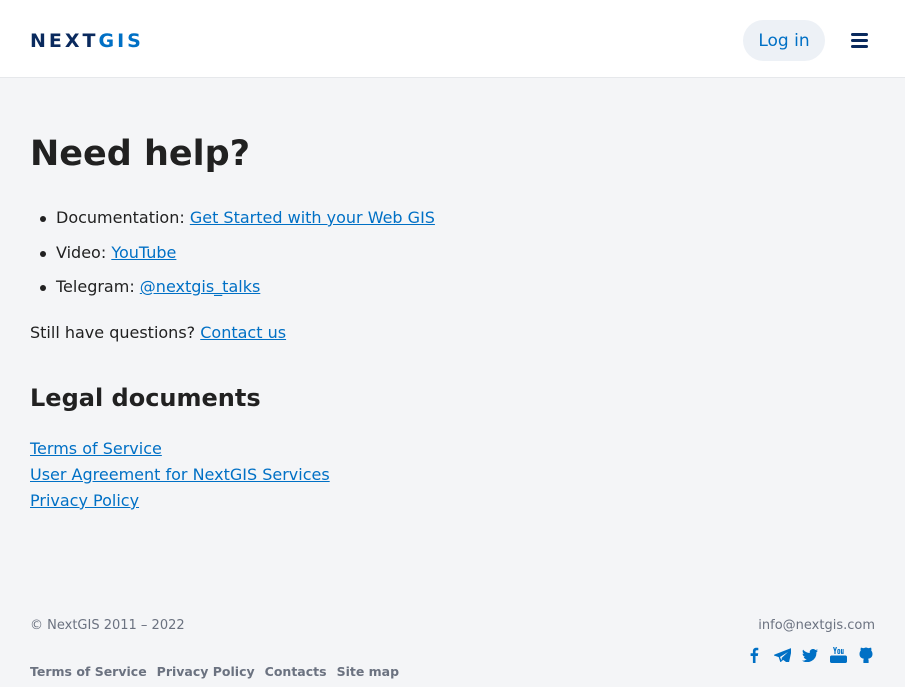 The image size is (905, 687). What do you see at coordinates (243, 332) in the screenshot?
I see `contact-us-link: Contact us` at bounding box center [243, 332].